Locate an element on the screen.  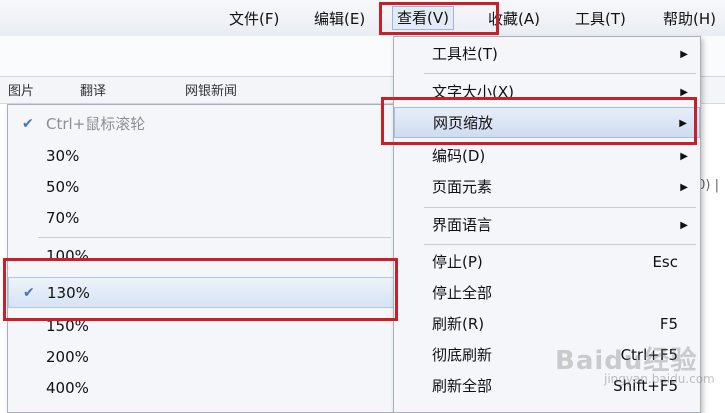
toolbar-item-news: 网银新闻 is located at coordinates (211, 89).